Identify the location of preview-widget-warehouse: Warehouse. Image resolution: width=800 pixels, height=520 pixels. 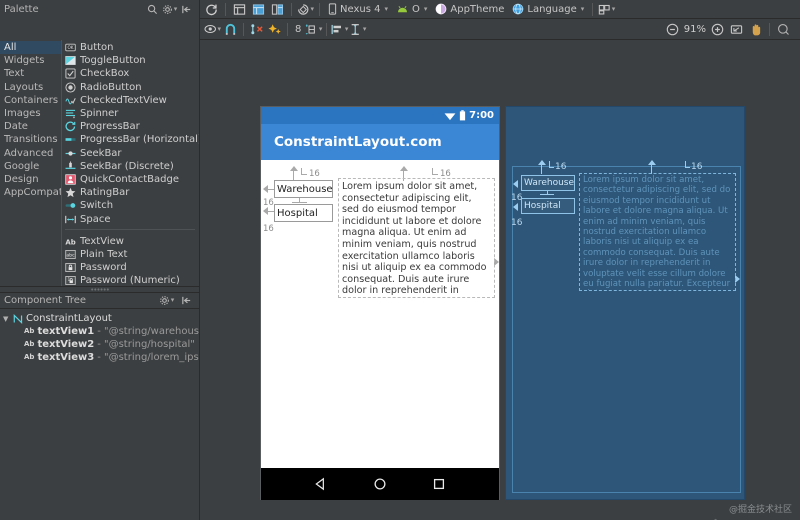
(303, 189).